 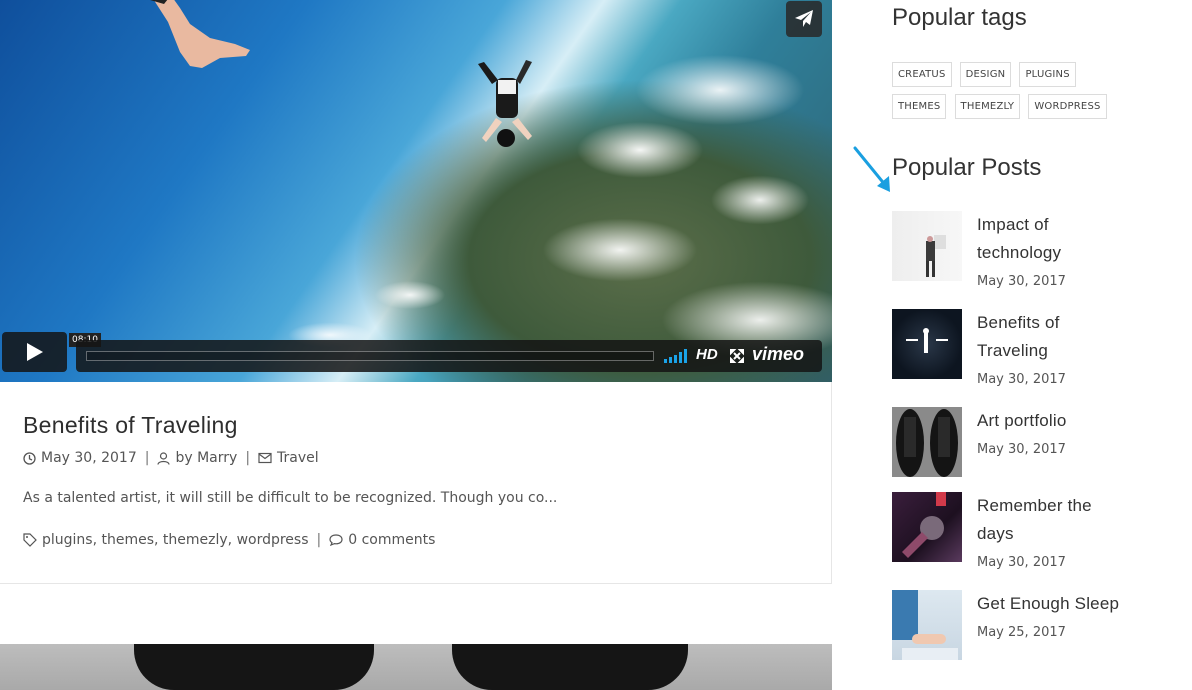 I want to click on post-title: Benefits of Traveling, so click(x=130, y=425).